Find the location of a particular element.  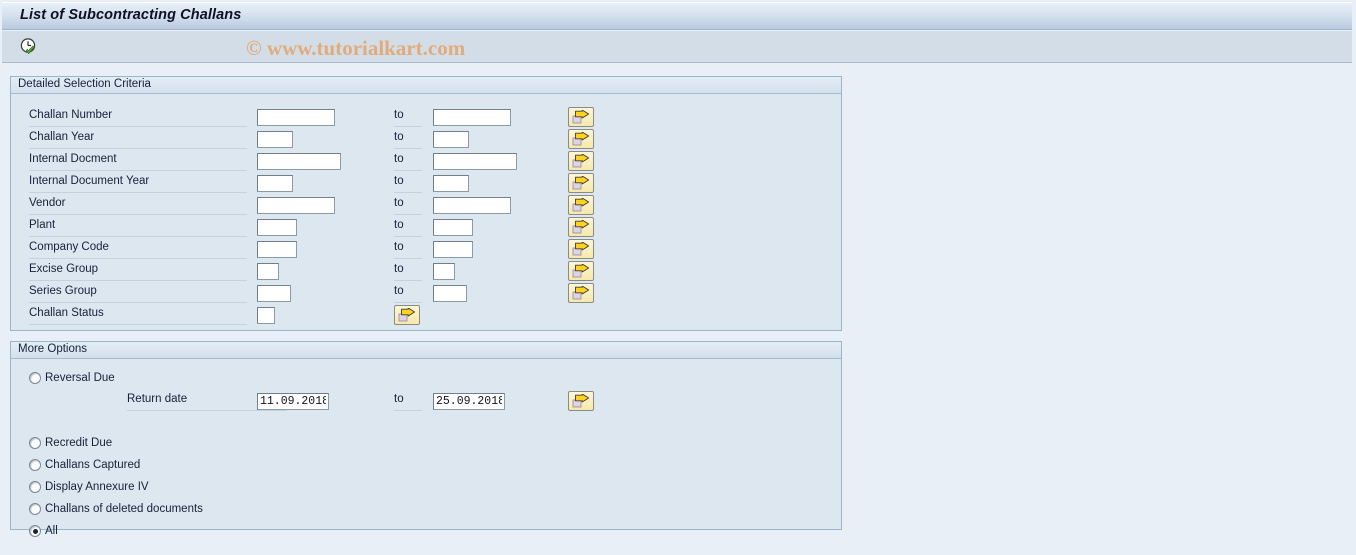

option-radio-recredit-due: Recredit Due is located at coordinates (70, 443).